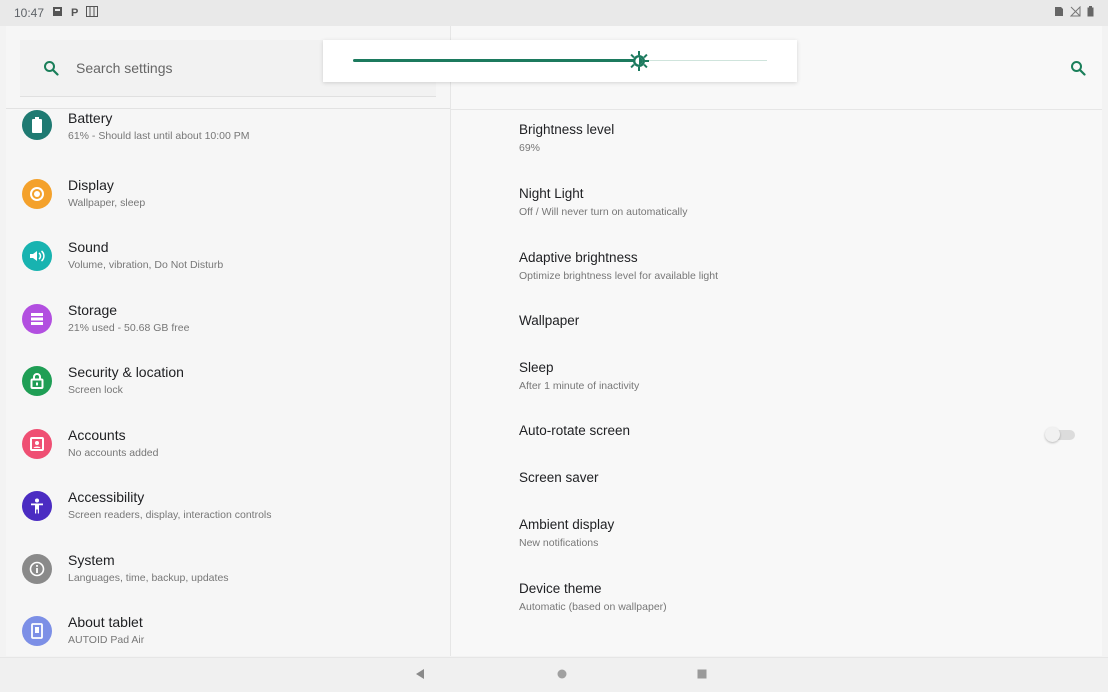 The width and height of the screenshot is (1108, 692). I want to click on status-time: 10:47, so click(29, 13).